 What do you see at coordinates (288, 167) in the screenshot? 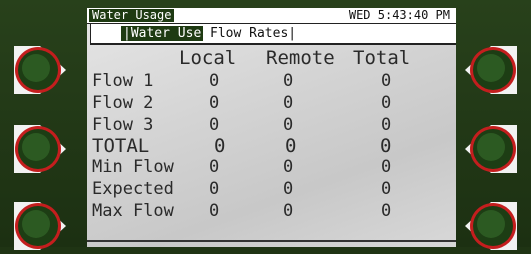
I see `cell-min-flow-remote: 0` at bounding box center [288, 167].